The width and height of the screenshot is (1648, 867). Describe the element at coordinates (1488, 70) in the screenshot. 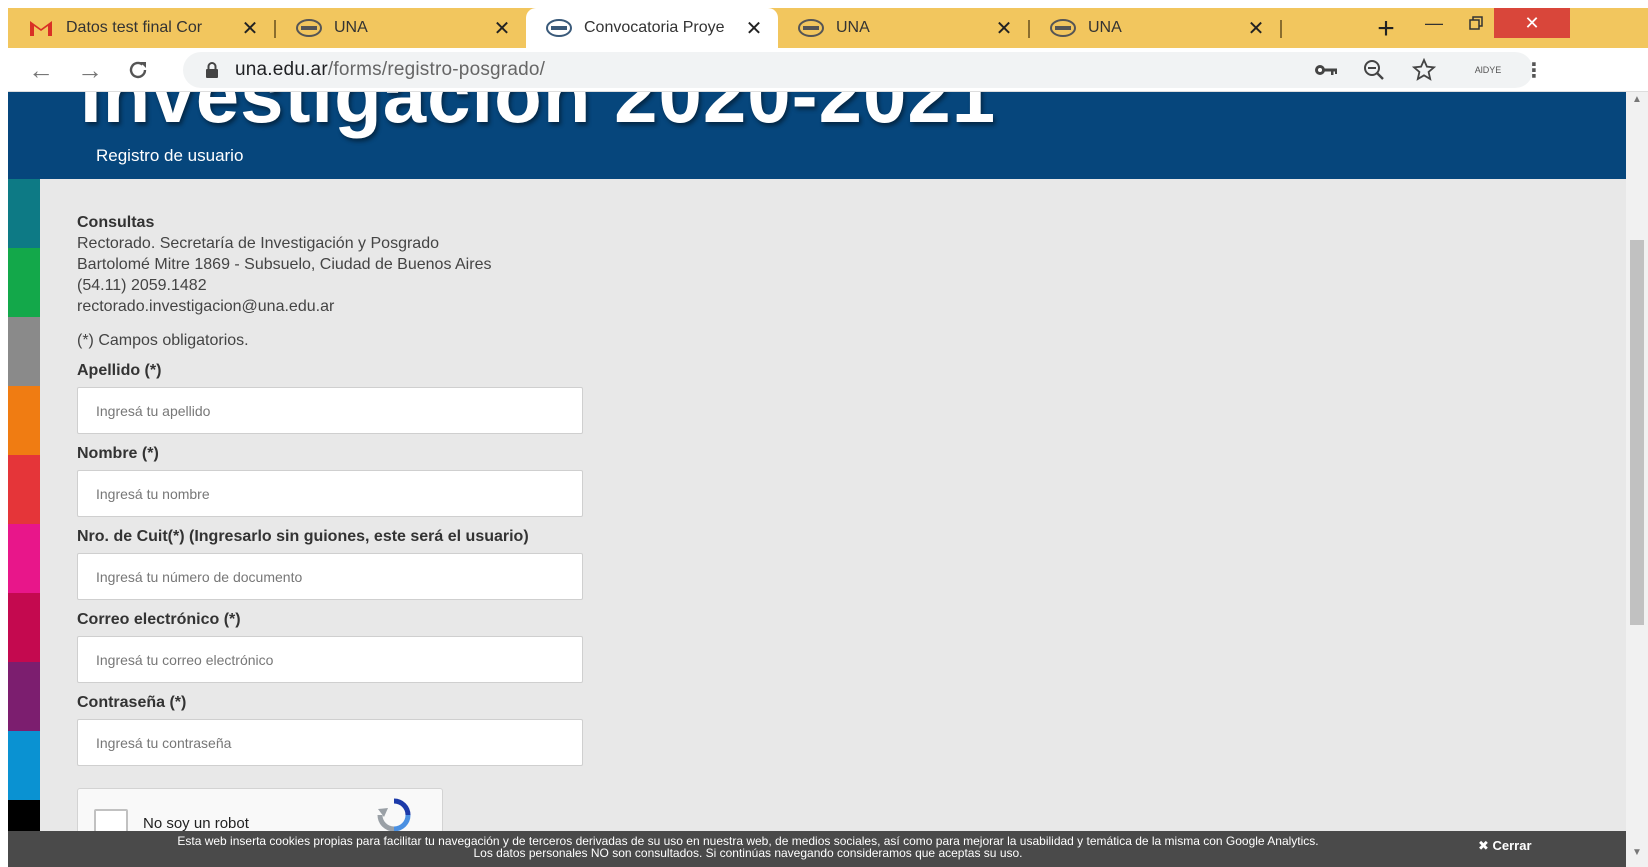

I see `profile-avatar: AlDYE` at that location.